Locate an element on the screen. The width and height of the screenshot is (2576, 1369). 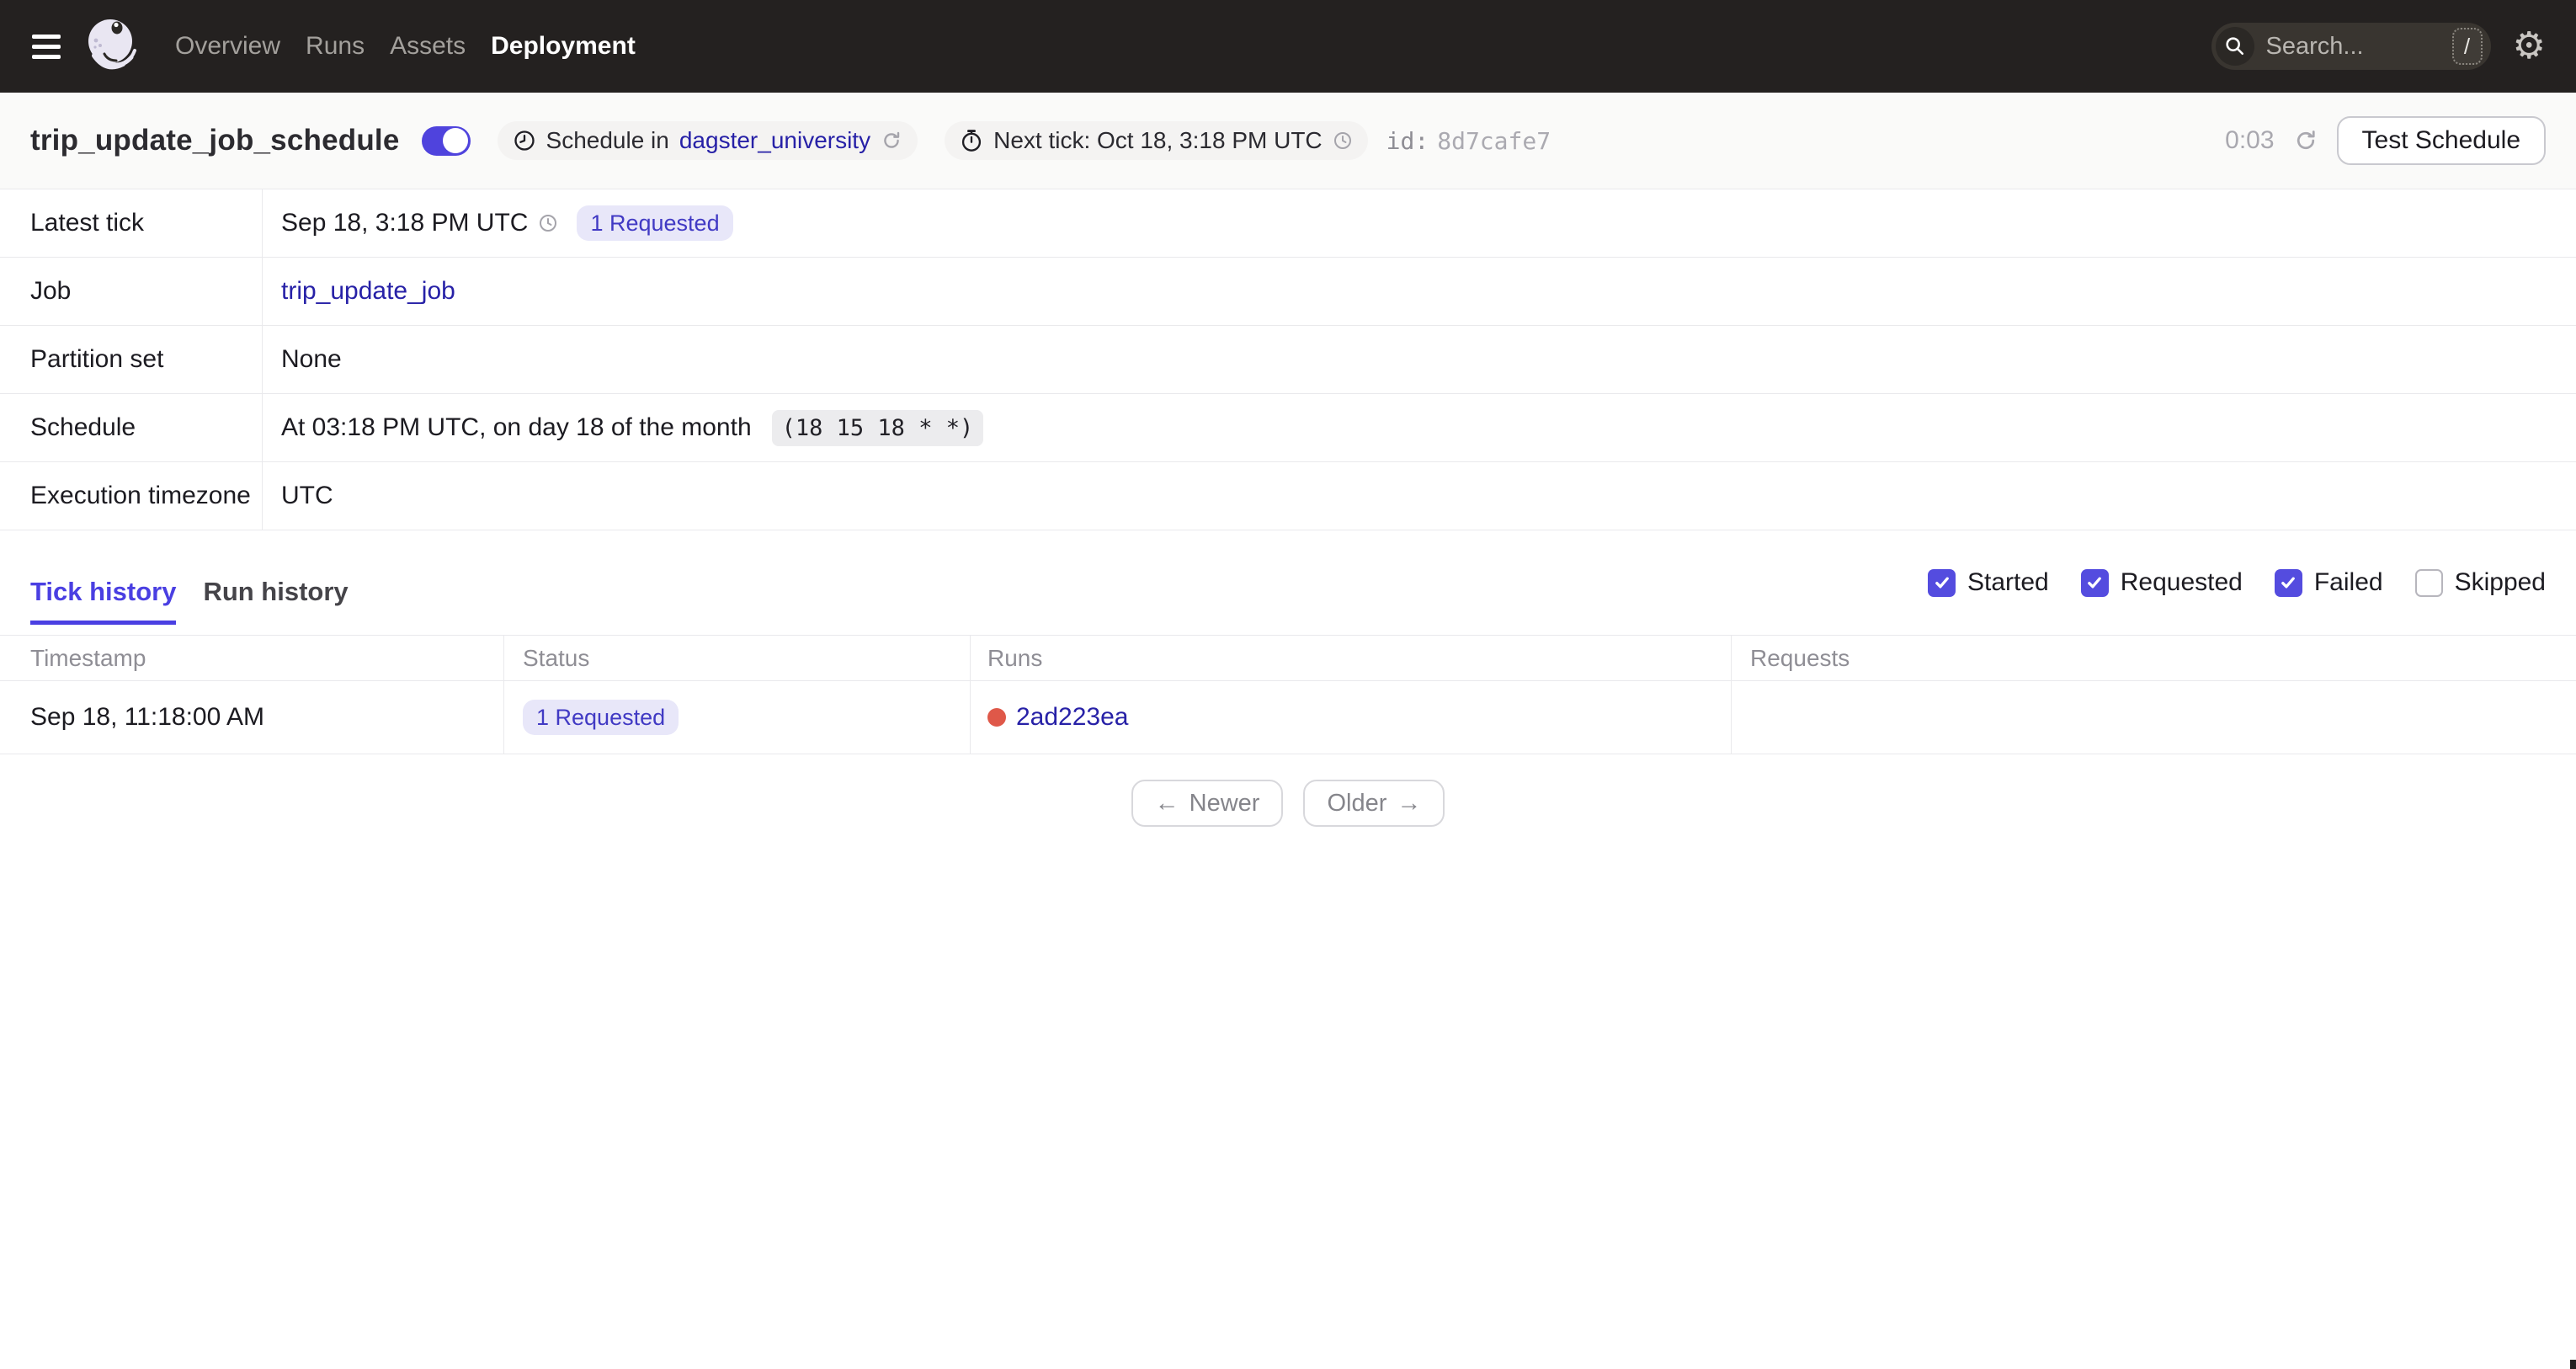
arrow-left-icon: ← is located at coordinates (1166, 803).